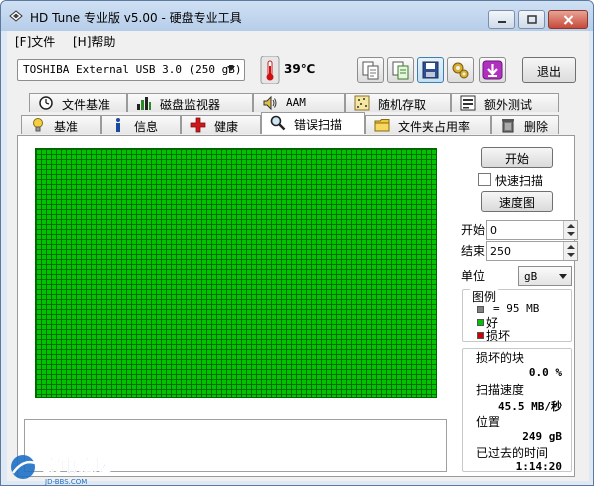 The image size is (594, 486). I want to click on tab-extra-tests: 额外测试, so click(505, 102).